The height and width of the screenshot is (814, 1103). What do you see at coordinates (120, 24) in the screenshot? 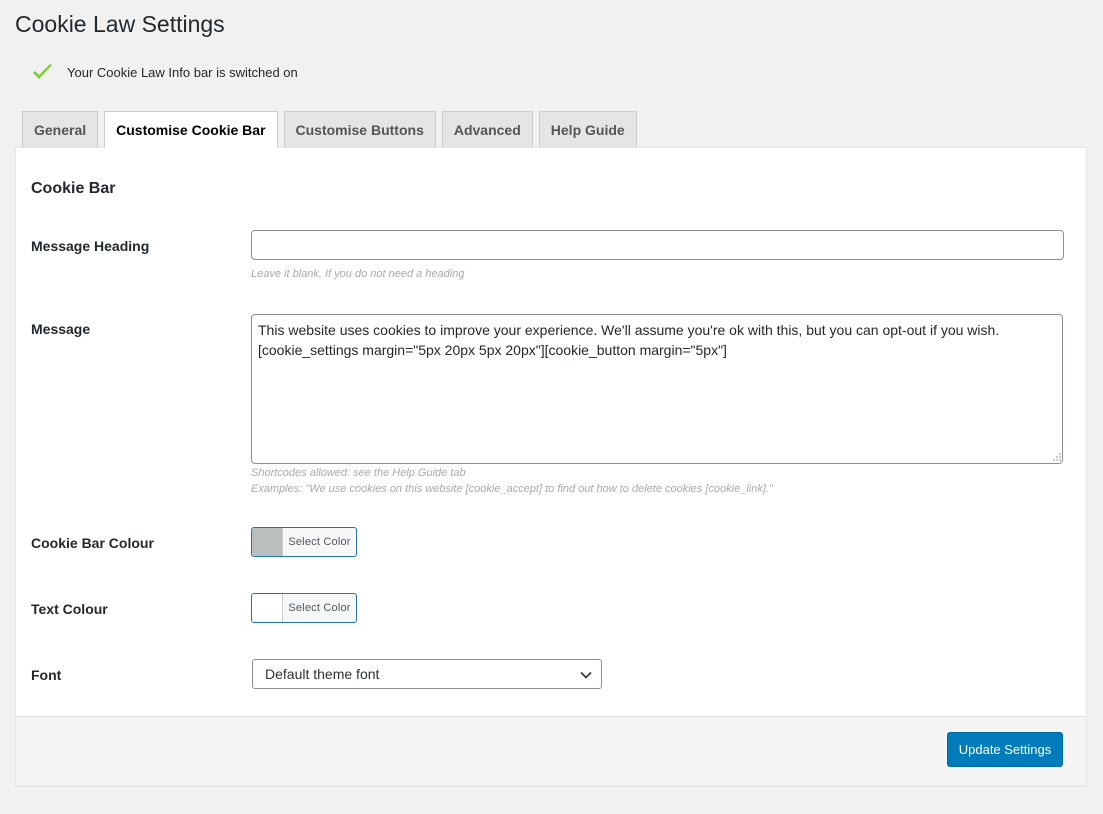
I see `page-title: Cookie Law Settings` at bounding box center [120, 24].